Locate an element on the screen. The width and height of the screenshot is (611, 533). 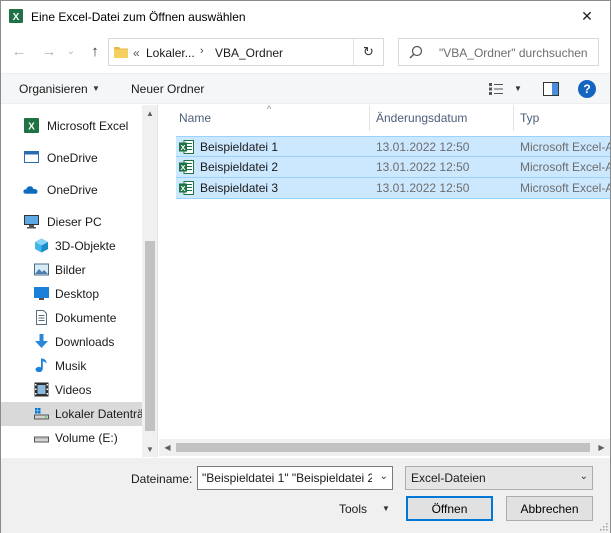
sidebar-item-label: Musik is located at coordinates (71, 366).